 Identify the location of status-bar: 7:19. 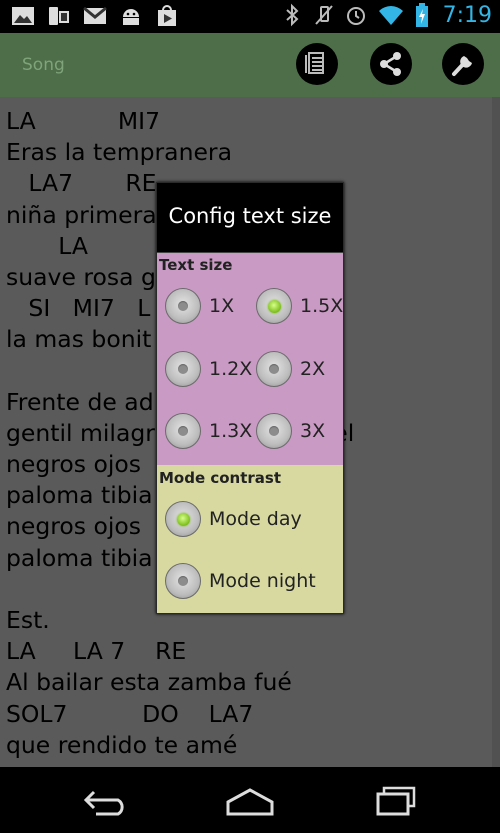
(250, 16).